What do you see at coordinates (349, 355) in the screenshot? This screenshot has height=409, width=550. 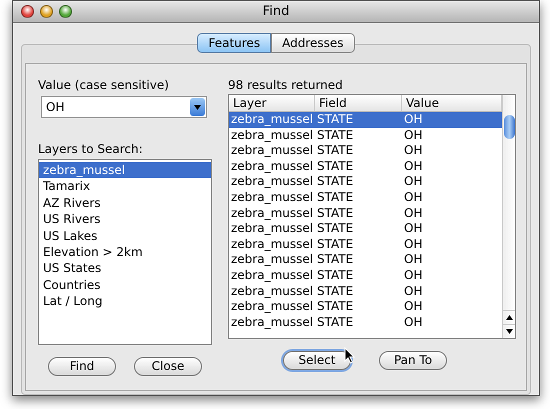 I see `mouse-pointer-icon` at bounding box center [349, 355].